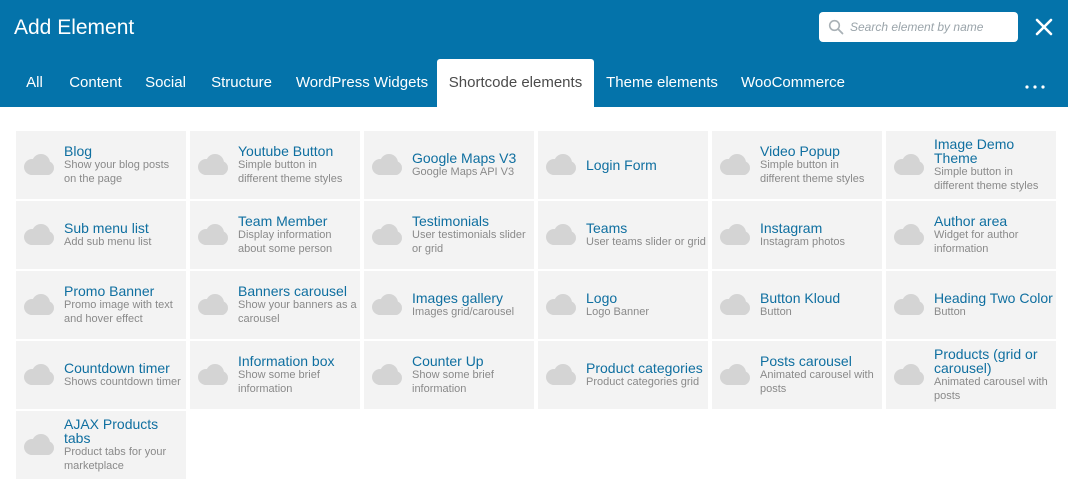 This screenshot has height=495, width=1068. Describe the element at coordinates (448, 361) in the screenshot. I see `element-name: Counter Up` at that location.